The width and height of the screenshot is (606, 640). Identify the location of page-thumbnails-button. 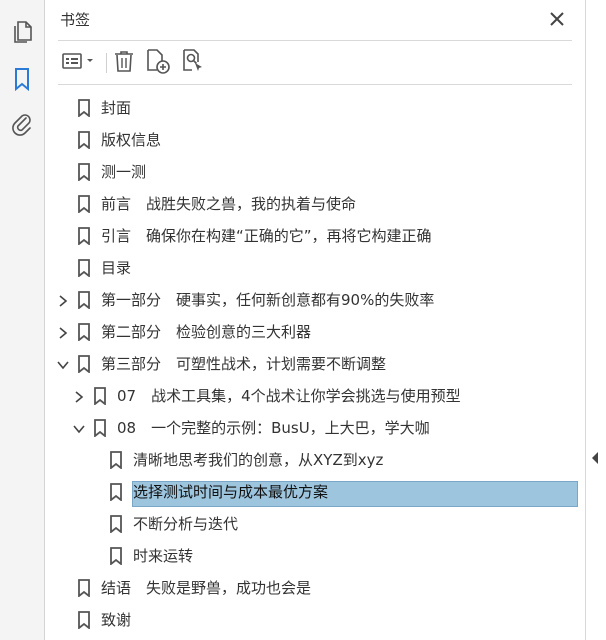
(22, 34).